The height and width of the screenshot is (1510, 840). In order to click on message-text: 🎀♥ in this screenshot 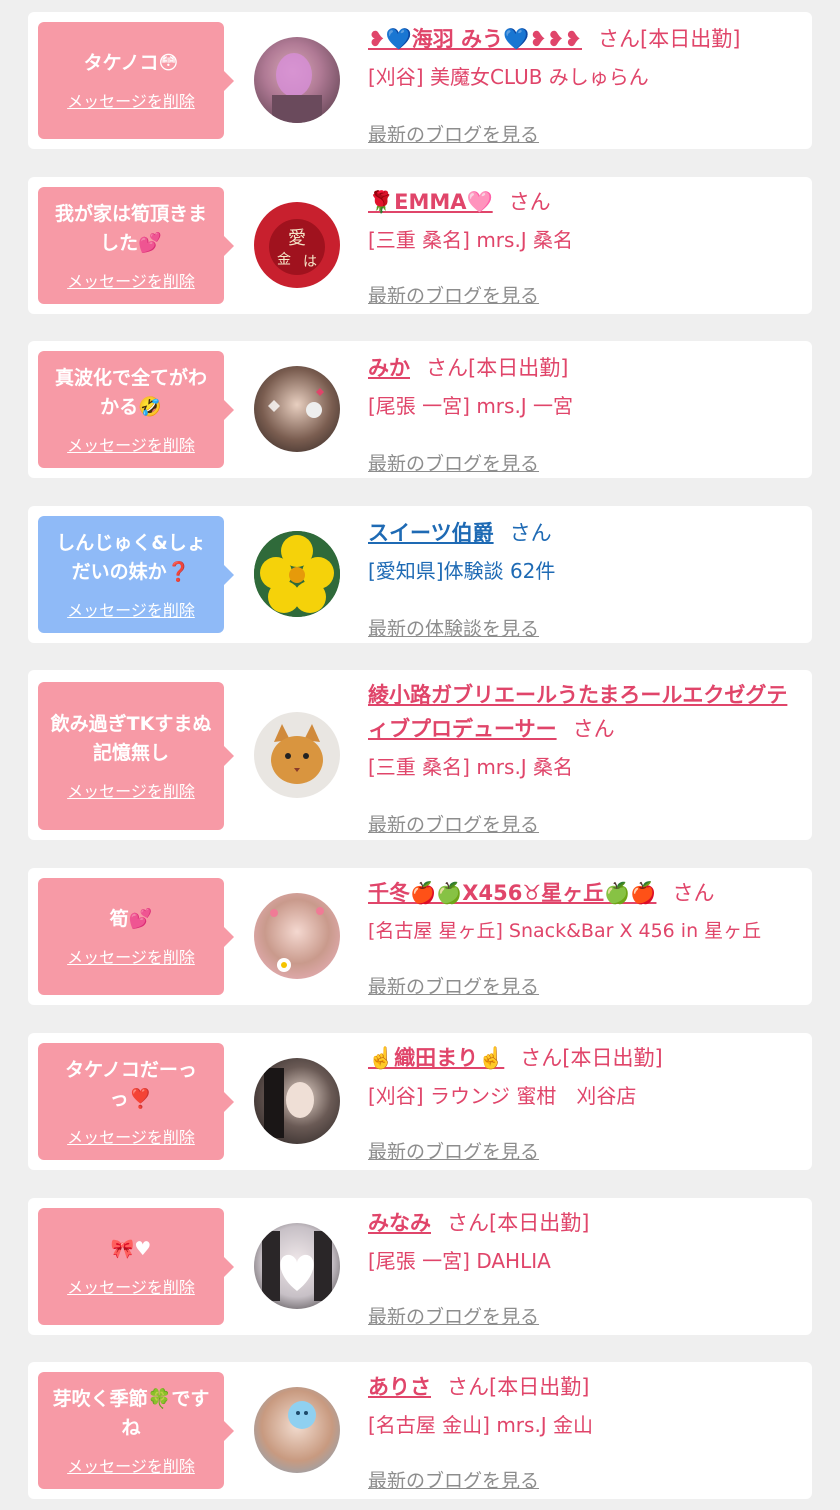, I will do `click(131, 1249)`.